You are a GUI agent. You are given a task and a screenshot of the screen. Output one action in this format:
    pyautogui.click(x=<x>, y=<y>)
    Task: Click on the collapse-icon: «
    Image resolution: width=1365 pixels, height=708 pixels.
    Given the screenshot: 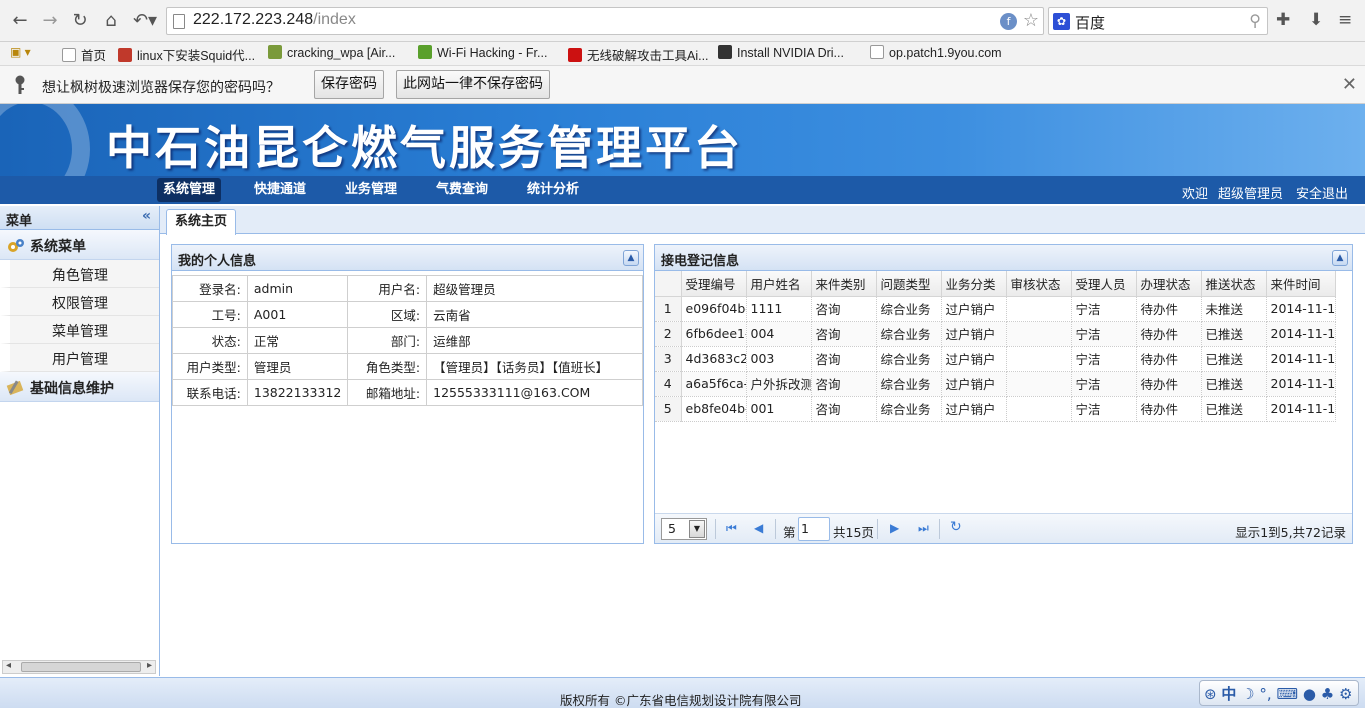 What is the action you would take?
    pyautogui.click(x=146, y=216)
    